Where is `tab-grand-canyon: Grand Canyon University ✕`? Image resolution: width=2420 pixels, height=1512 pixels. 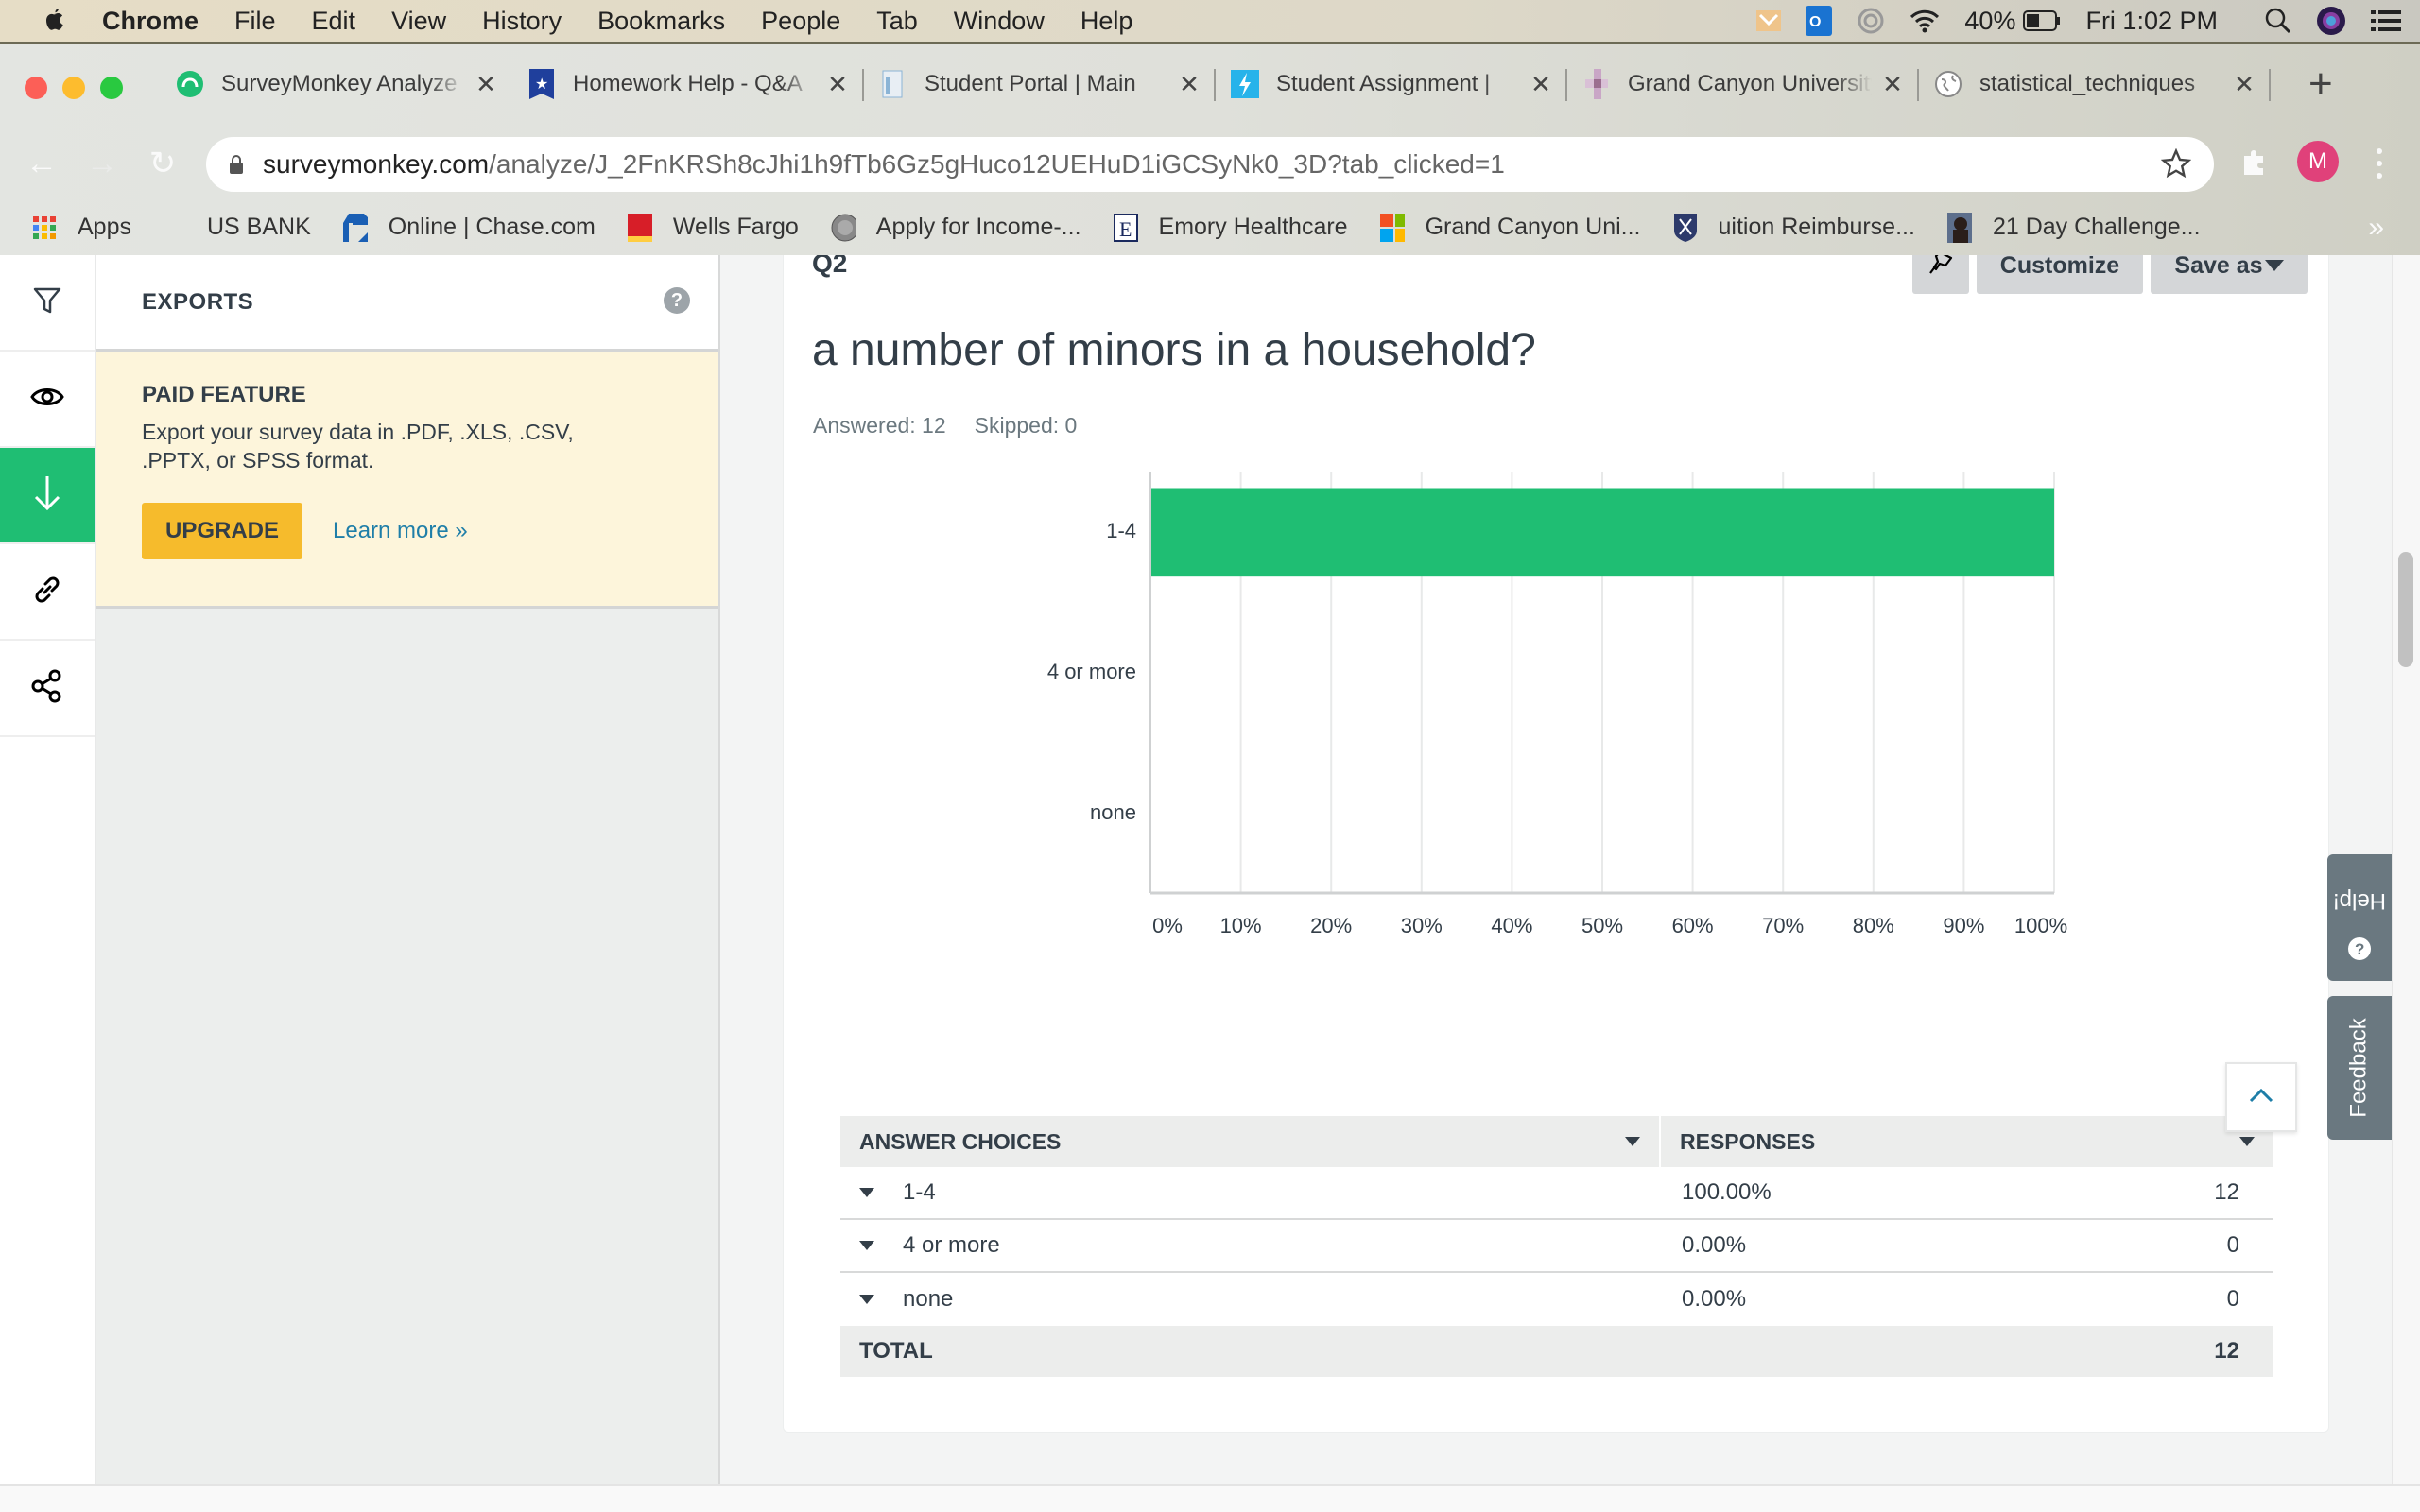 tab-grand-canyon: Grand Canyon University ✕ is located at coordinates (1743, 84).